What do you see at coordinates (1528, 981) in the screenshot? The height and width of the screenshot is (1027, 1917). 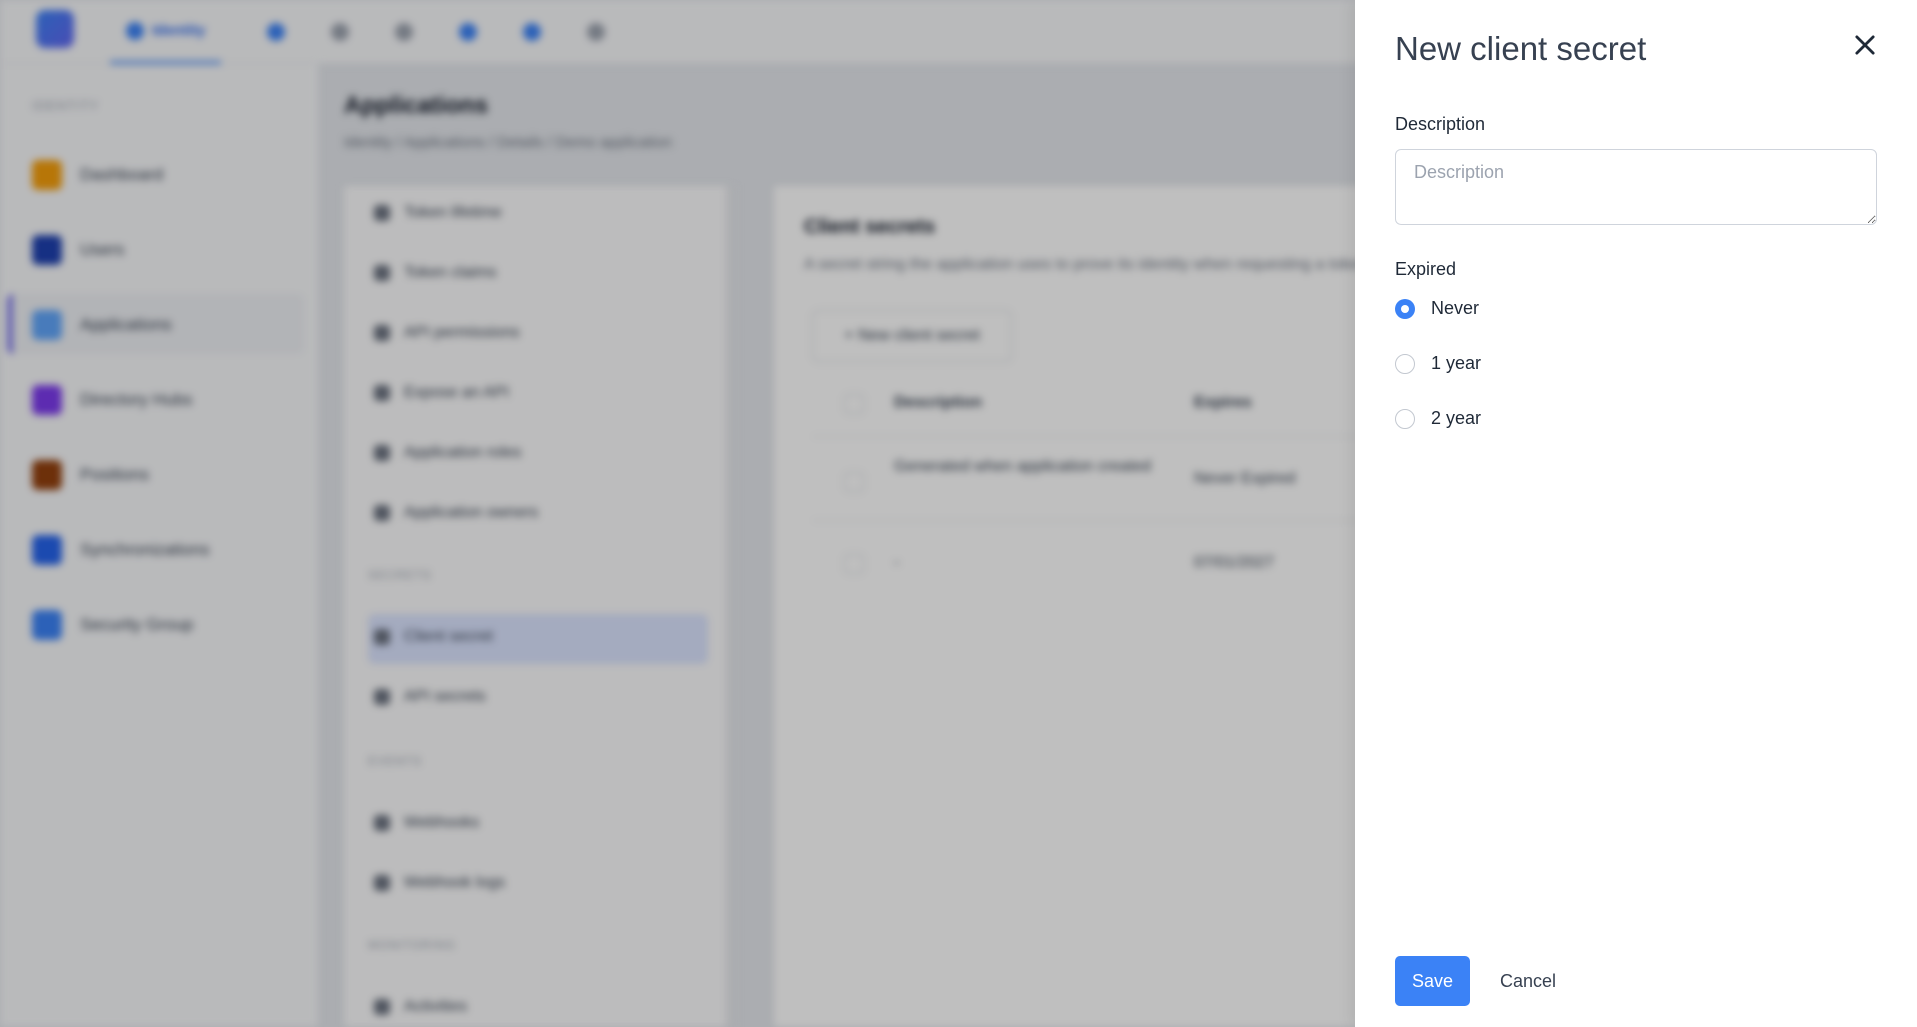 I see `cancel-button: Cancel` at bounding box center [1528, 981].